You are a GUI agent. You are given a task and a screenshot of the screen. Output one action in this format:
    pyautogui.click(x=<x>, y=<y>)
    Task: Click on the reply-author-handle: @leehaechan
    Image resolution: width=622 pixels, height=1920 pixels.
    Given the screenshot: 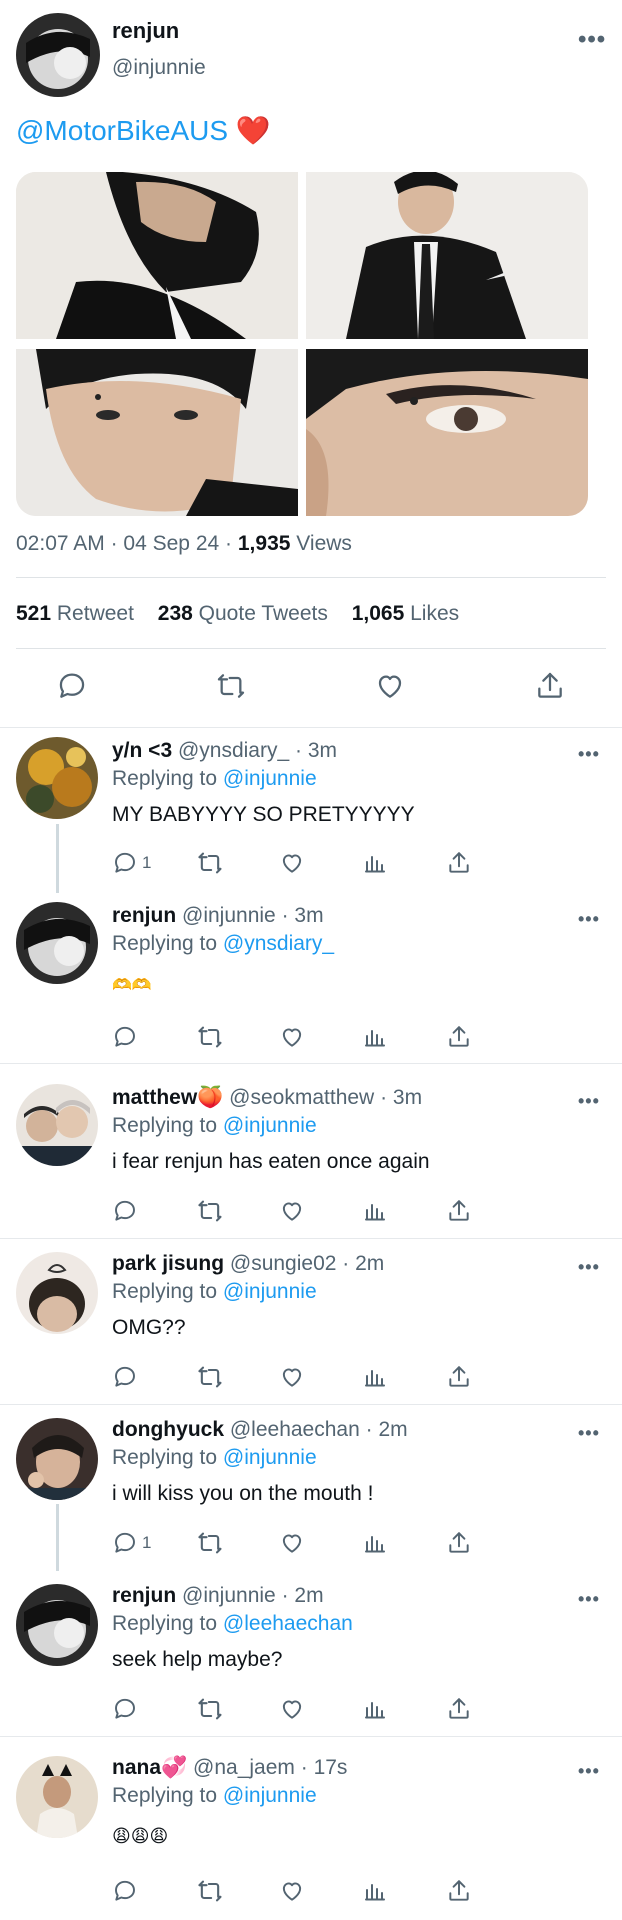 What is the action you would take?
    pyautogui.click(x=295, y=1429)
    